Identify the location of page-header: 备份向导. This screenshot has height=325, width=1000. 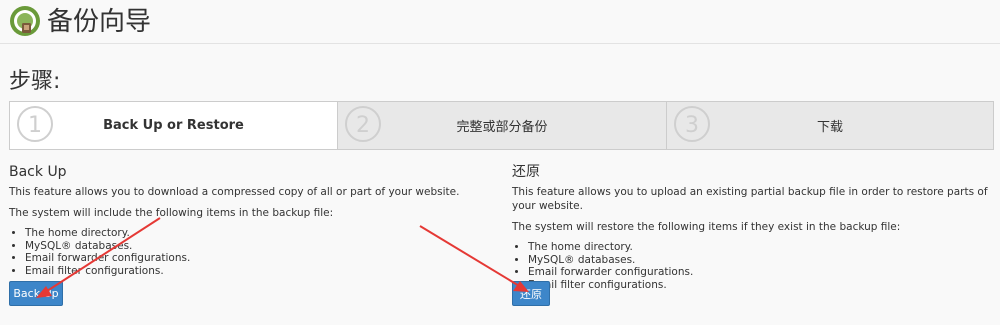
(500, 22).